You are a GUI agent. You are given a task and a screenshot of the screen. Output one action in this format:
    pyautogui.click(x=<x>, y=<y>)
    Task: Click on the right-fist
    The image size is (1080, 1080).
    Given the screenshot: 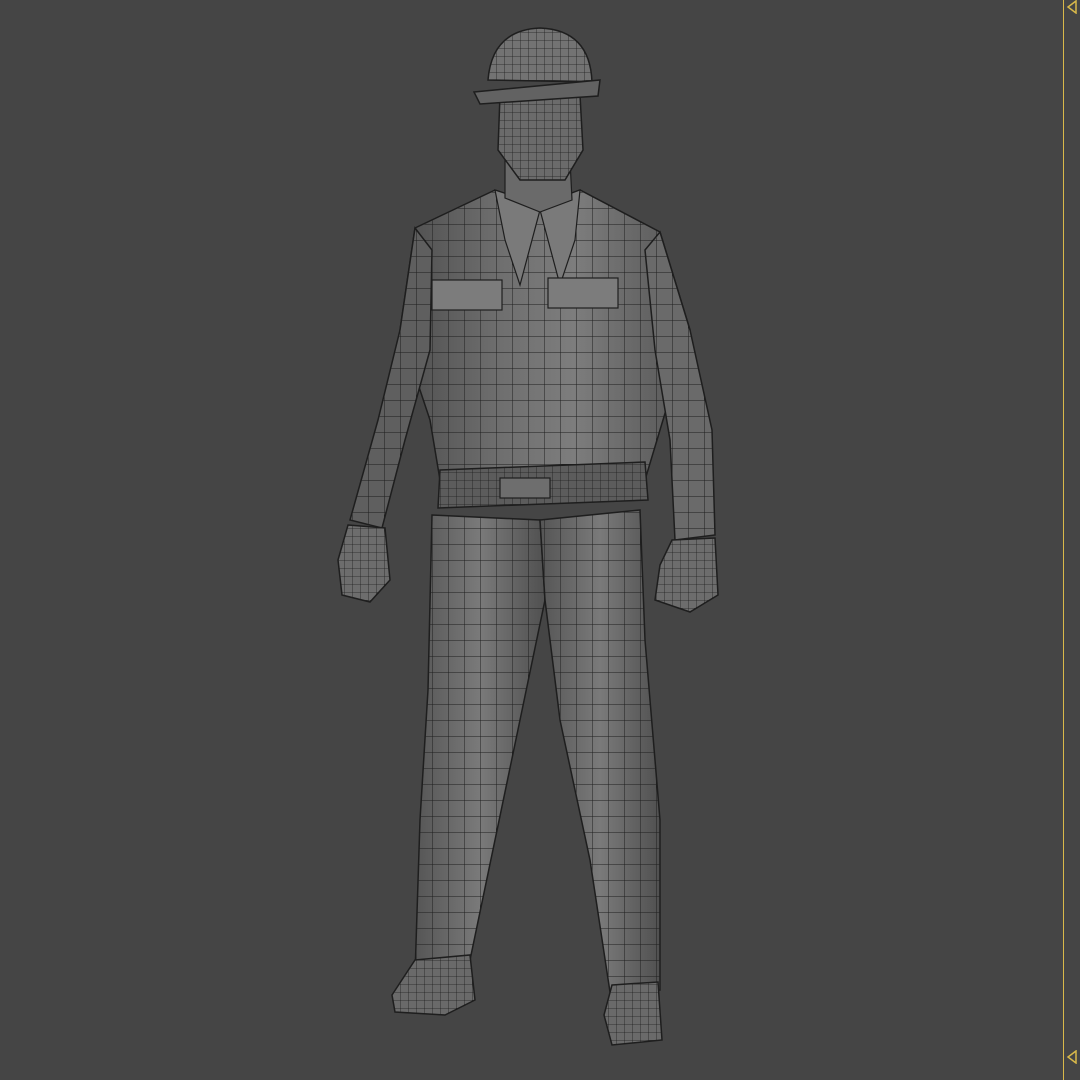 What is the action you would take?
    pyautogui.click(x=686, y=575)
    